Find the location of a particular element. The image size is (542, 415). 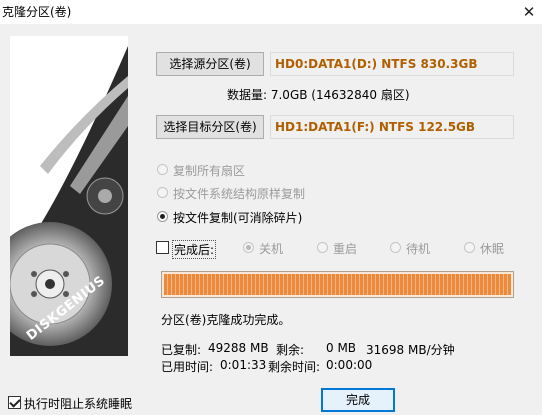

copy-mode-label: 复制所有扇区 is located at coordinates (209, 171).